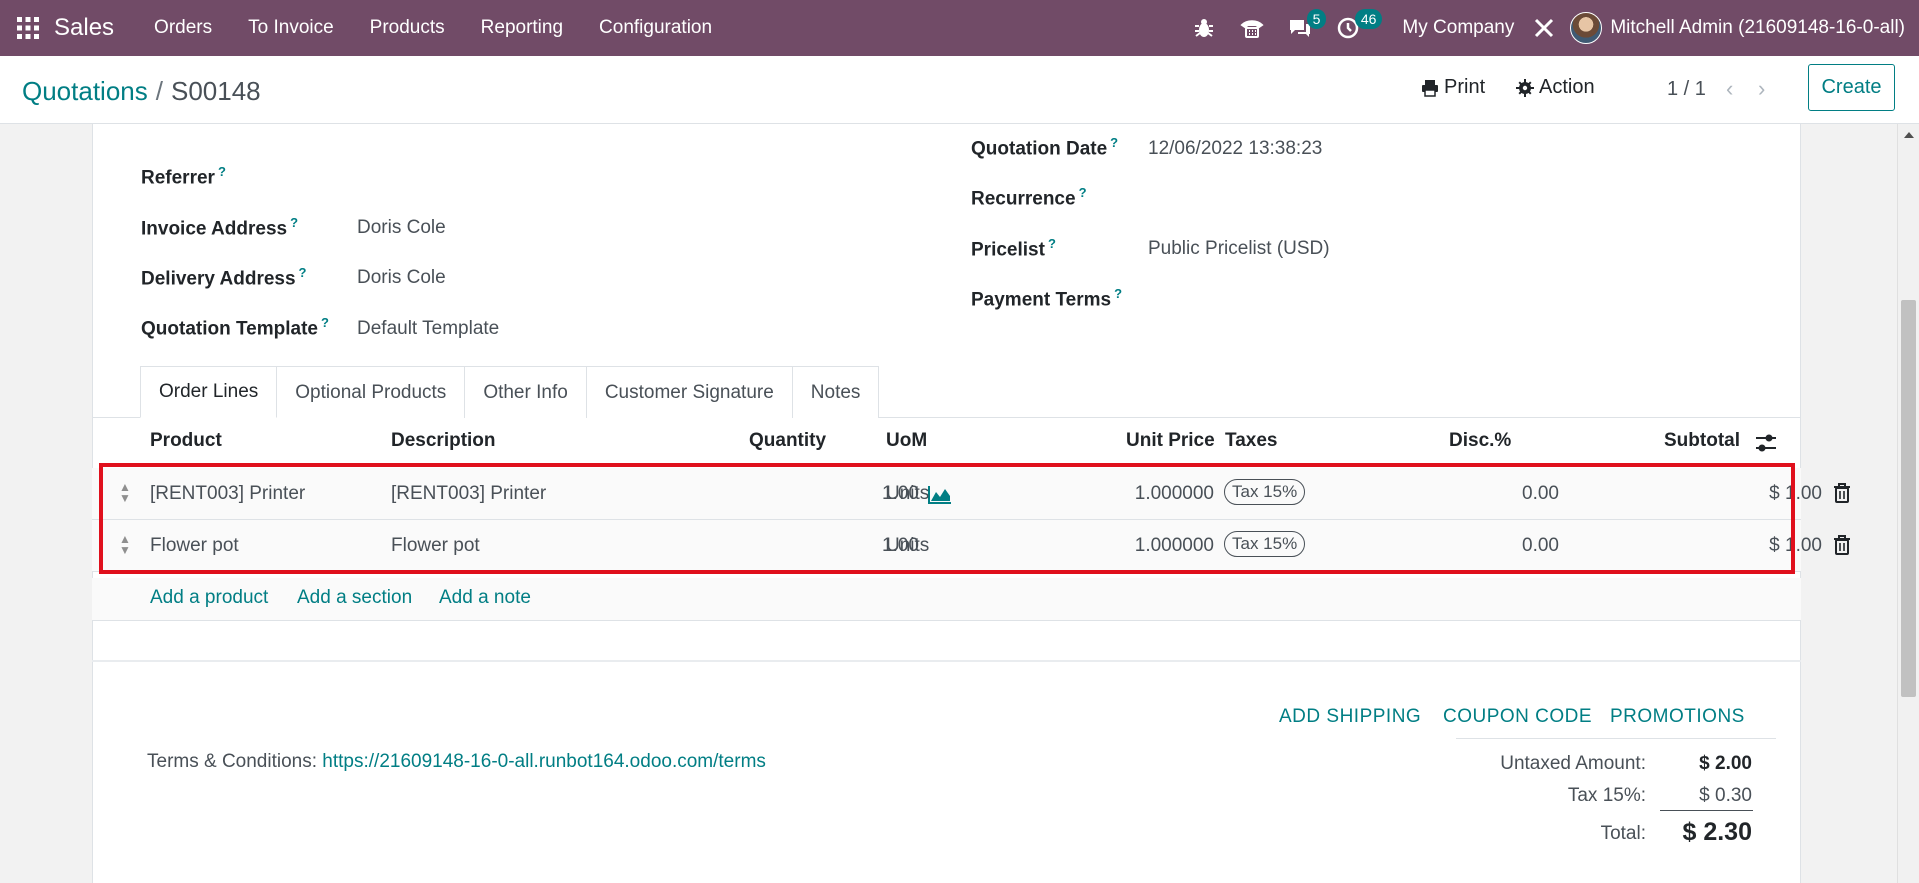 This screenshot has height=883, width=1919. Describe the element at coordinates (235, 327) in the screenshot. I see `quotation-template-label: Quotation Template?` at that location.